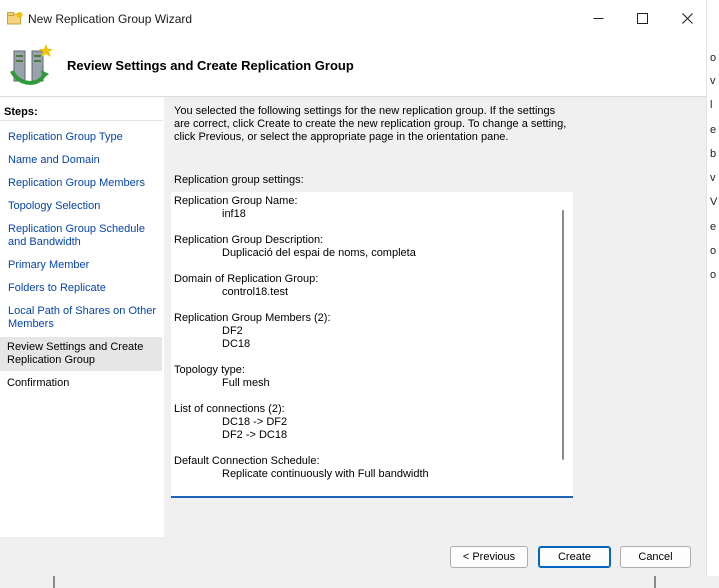 The height and width of the screenshot is (588, 719). I want to click on setting-label: Domain of Replication Group:, so click(246, 279).